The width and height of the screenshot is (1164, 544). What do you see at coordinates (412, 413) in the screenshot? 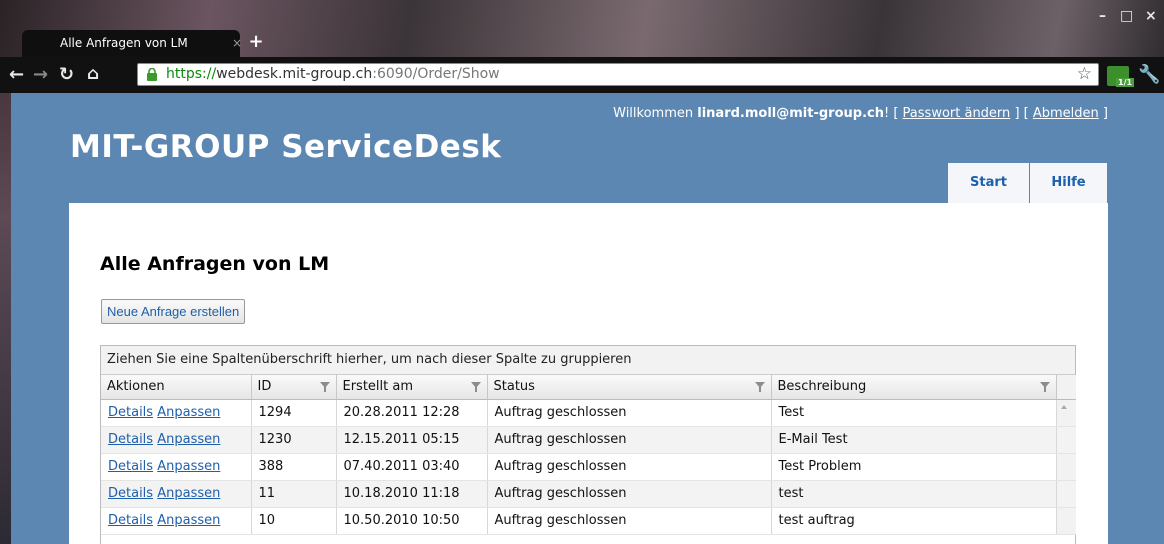
I see `cell-created: 20.28.2011 12:28` at bounding box center [412, 413].